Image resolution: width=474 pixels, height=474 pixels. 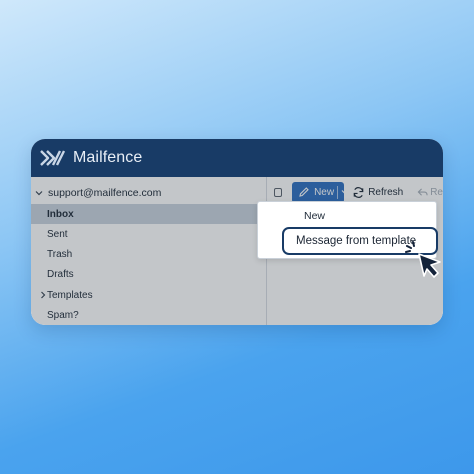 I want to click on brand-name: Mailfence, so click(x=108, y=157).